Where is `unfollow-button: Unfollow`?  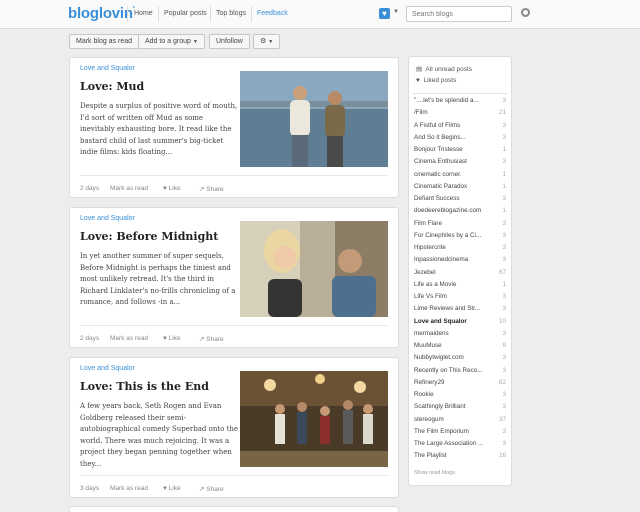
unfollow-button: Unfollow is located at coordinates (229, 41).